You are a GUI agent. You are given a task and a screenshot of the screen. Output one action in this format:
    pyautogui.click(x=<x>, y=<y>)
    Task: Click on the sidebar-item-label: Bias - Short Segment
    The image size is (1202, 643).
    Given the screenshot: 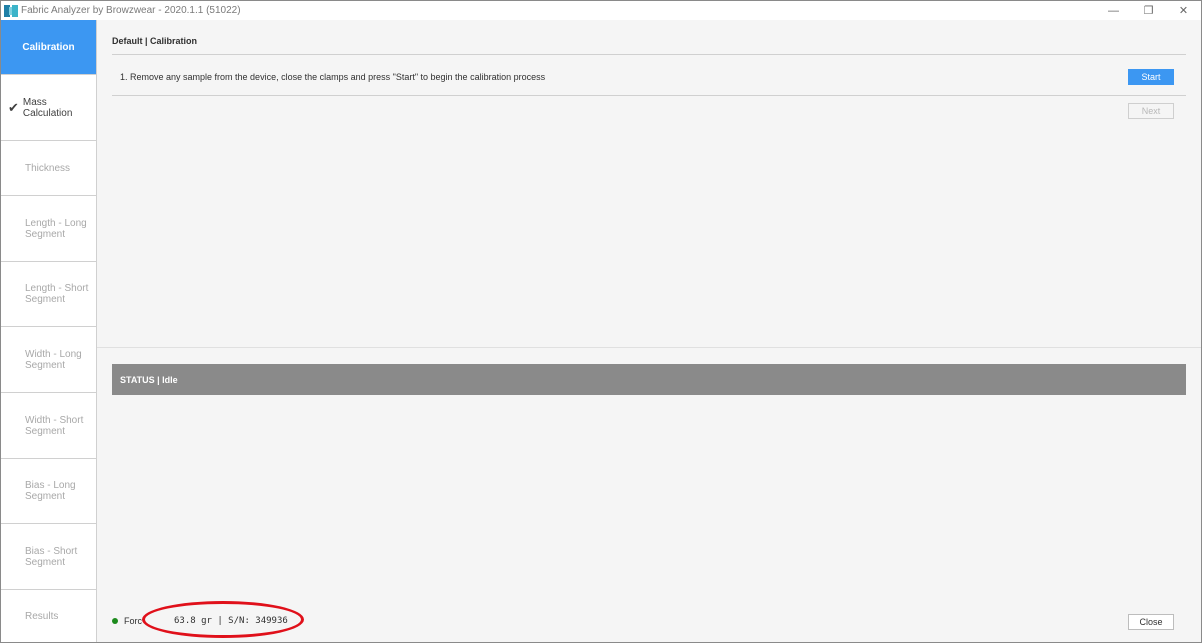 What is the action you would take?
    pyautogui.click(x=51, y=556)
    